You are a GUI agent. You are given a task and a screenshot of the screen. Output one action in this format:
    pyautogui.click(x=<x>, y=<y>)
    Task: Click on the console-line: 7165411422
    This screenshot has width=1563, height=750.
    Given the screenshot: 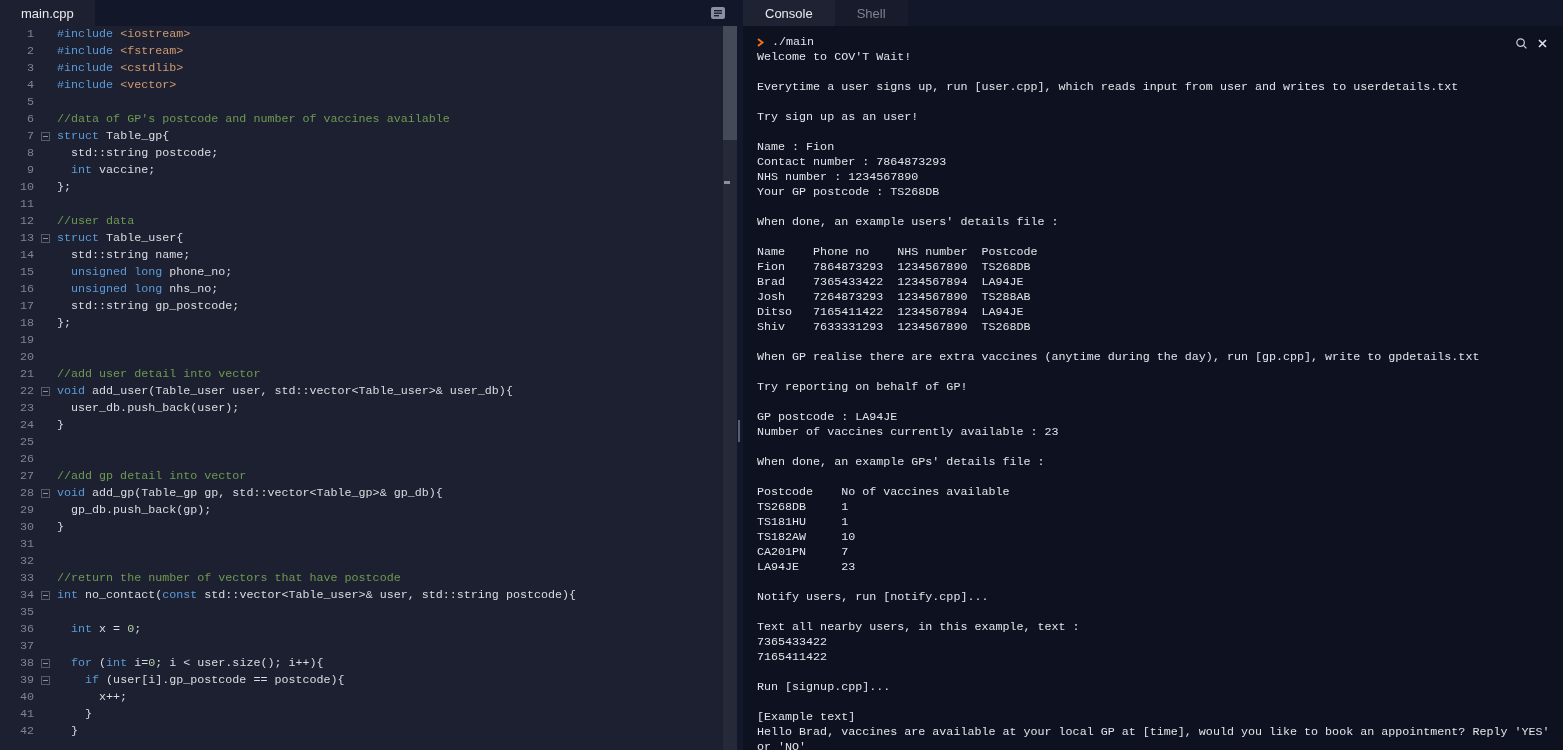 What is the action you would take?
    pyautogui.click(x=793, y=657)
    